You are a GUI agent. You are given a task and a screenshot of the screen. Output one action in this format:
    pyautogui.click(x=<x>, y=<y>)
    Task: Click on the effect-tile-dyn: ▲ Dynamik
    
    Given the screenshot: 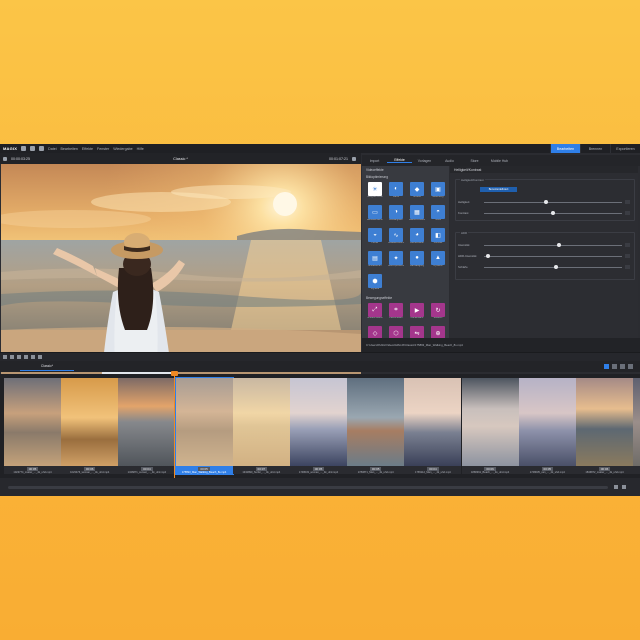 What is the action you would take?
    pyautogui.click(x=438, y=260)
    